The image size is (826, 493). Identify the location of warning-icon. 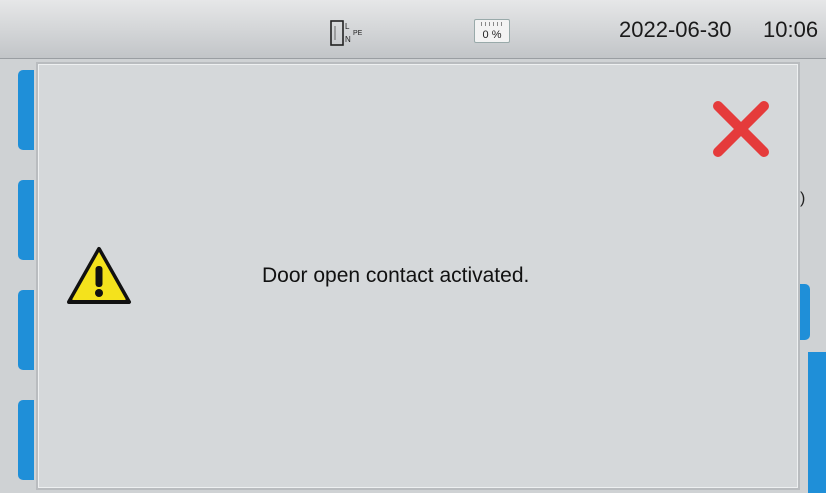
(99, 275).